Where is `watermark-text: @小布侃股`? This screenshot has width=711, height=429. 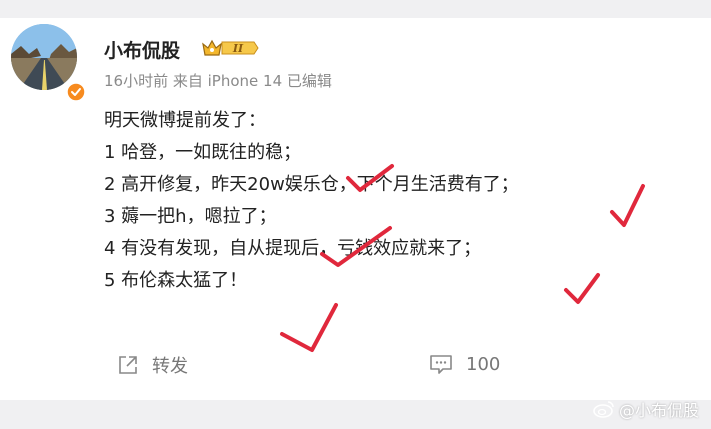 watermark-text: @小布侃股 is located at coordinates (658, 410).